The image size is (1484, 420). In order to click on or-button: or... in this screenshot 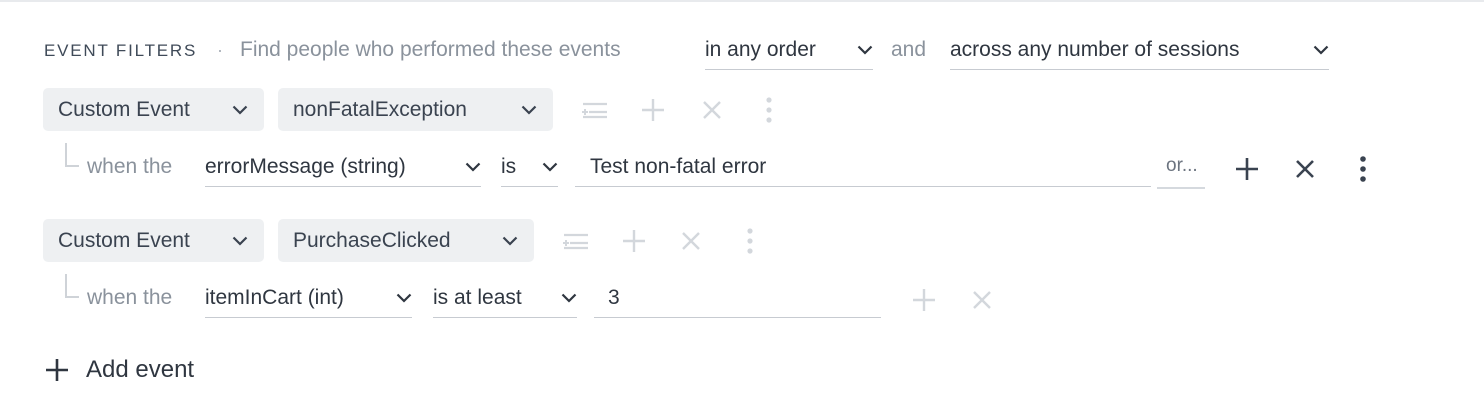, I will do `click(1182, 166)`.